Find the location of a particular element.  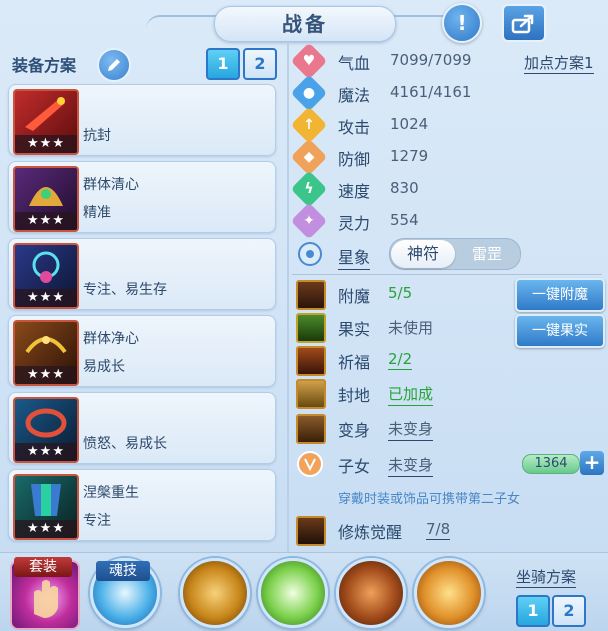

awaken-row: 修炼觉醒 7/8 is located at coordinates (451, 531).